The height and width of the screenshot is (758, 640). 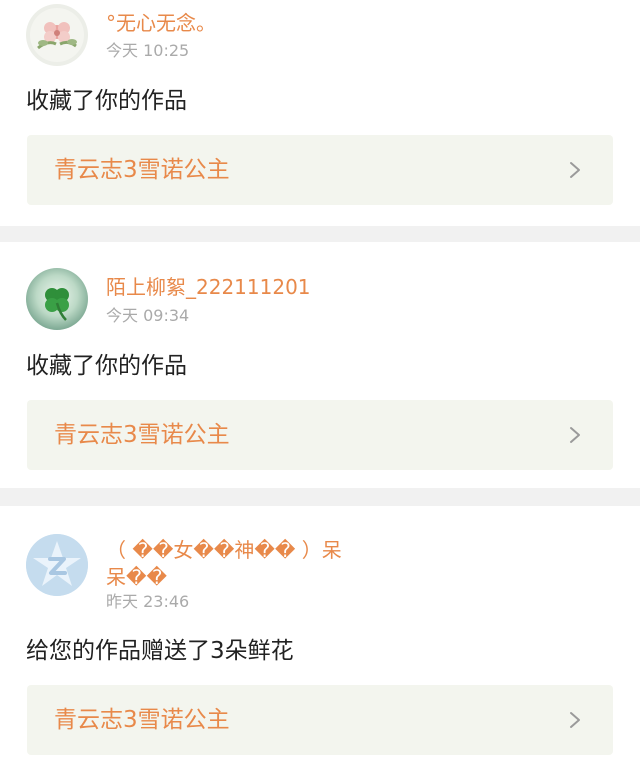 I want to click on timestamp: 今天 09:34, so click(x=148, y=315).